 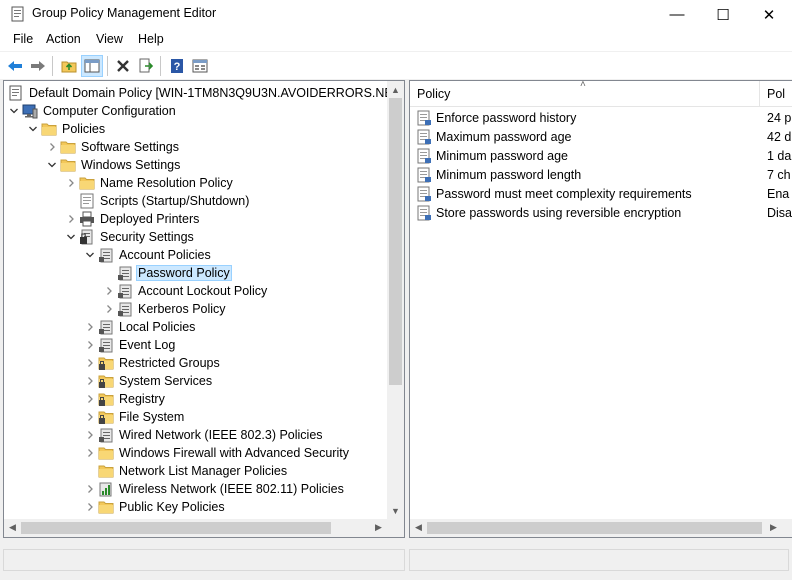 I want to click on policy-setting-icon, so click(x=424, y=175).